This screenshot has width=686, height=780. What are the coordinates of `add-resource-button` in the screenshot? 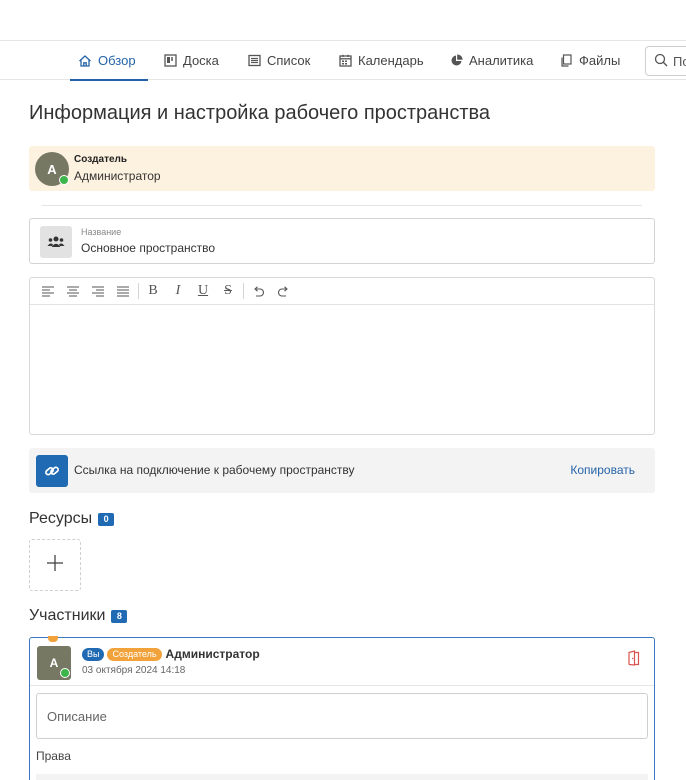 It's located at (55, 565).